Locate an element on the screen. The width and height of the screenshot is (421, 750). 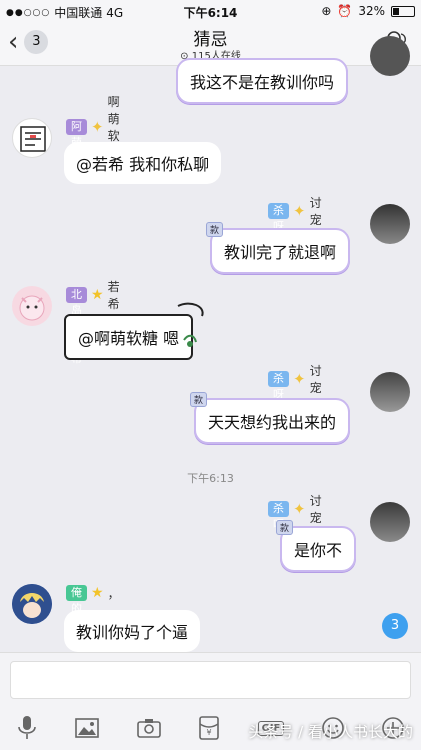
unread-badge: 3 is located at coordinates (395, 626).